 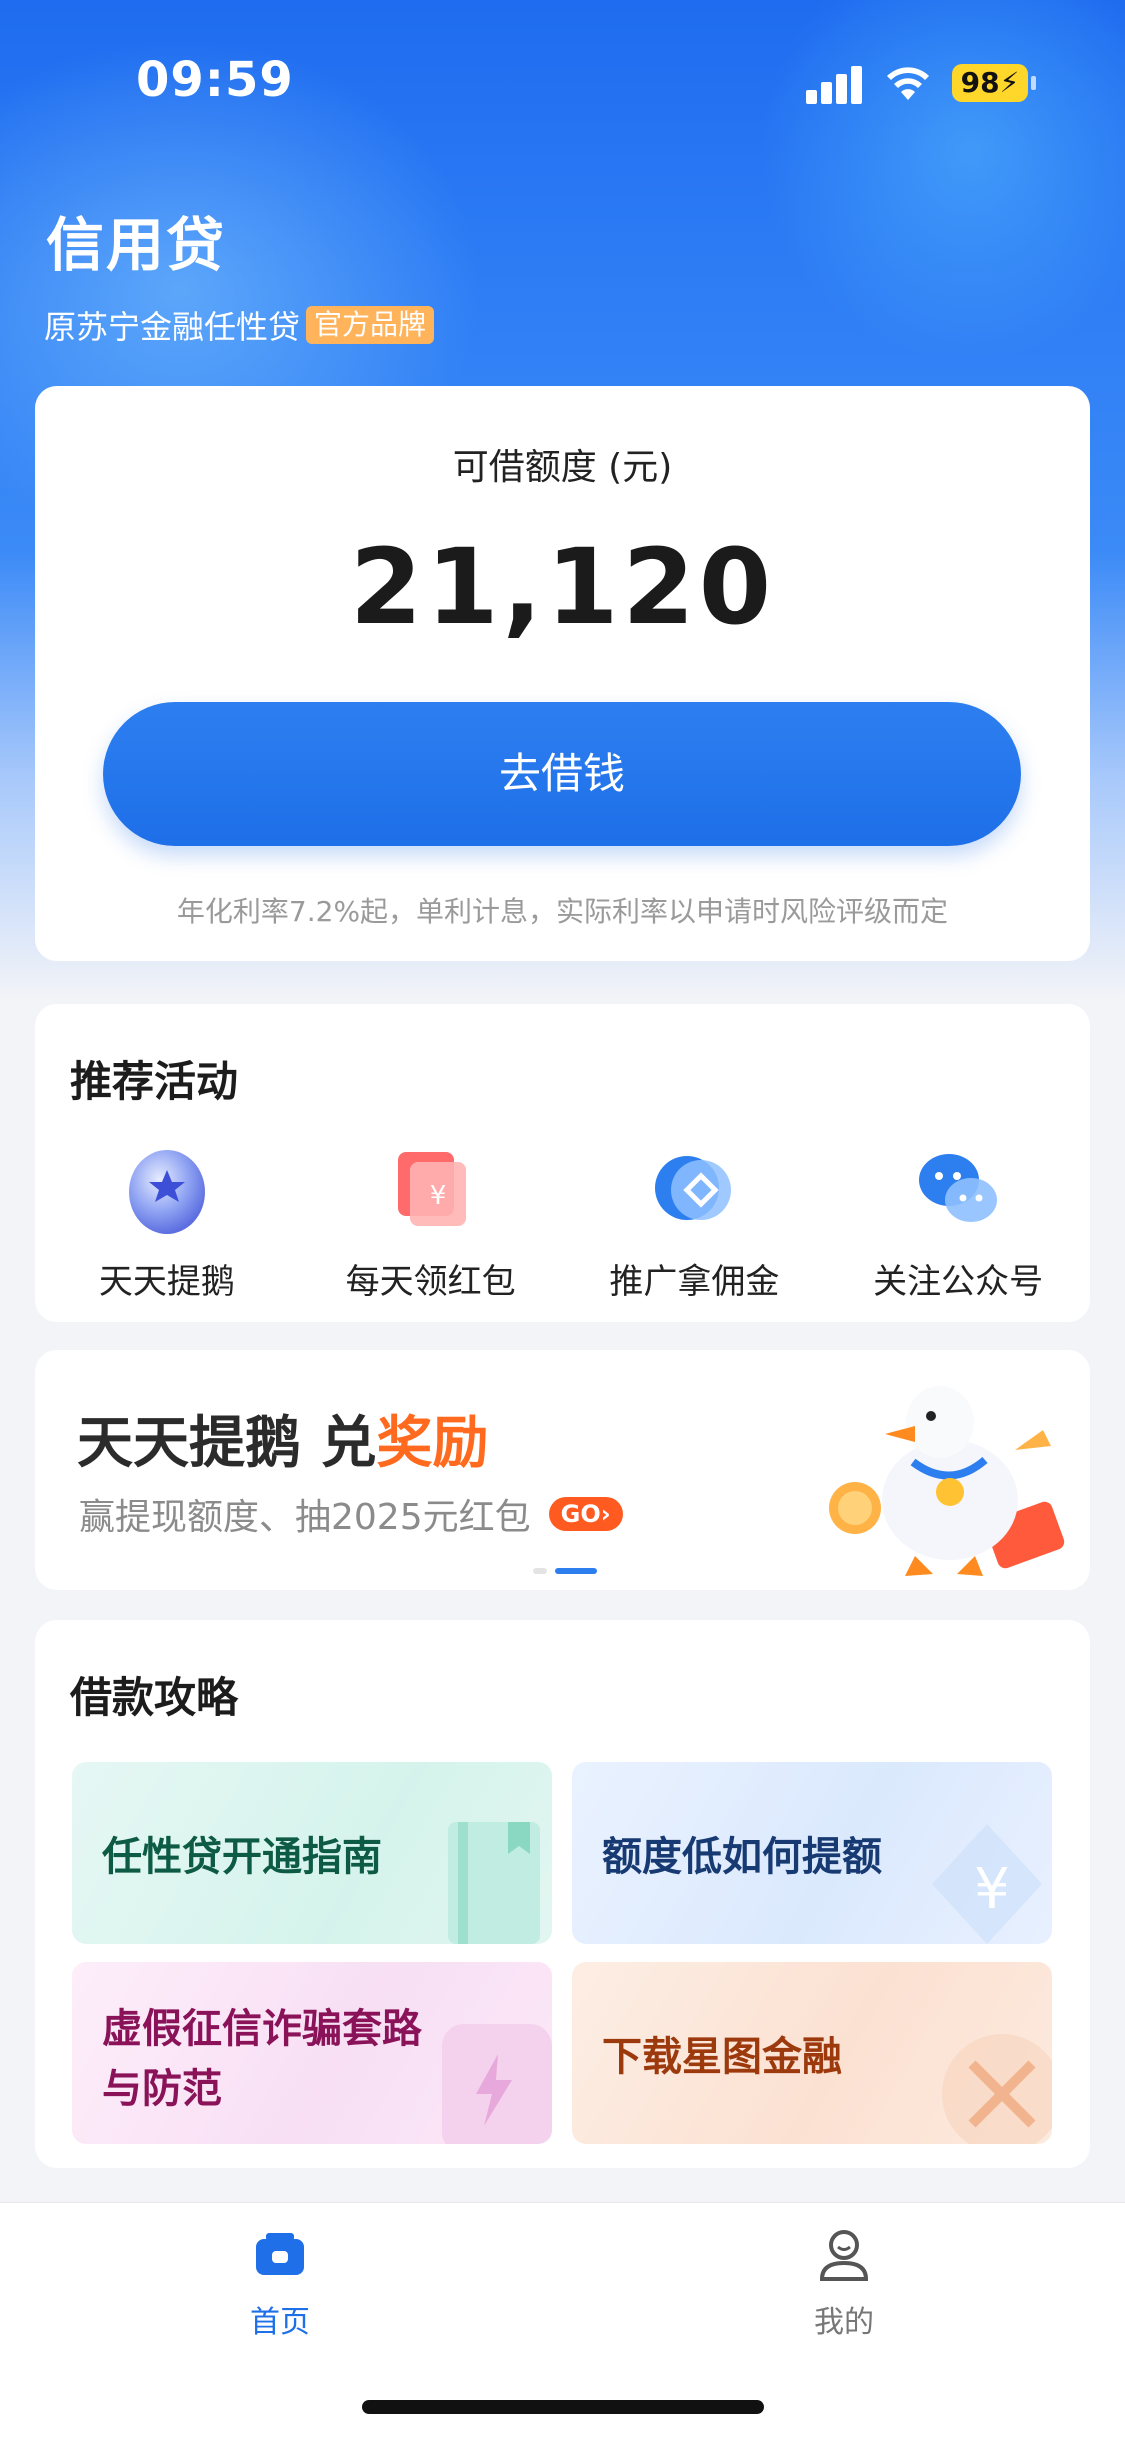 I want to click on activity-item-daily-goose: 天天提鹅, so click(x=167, y=1223).